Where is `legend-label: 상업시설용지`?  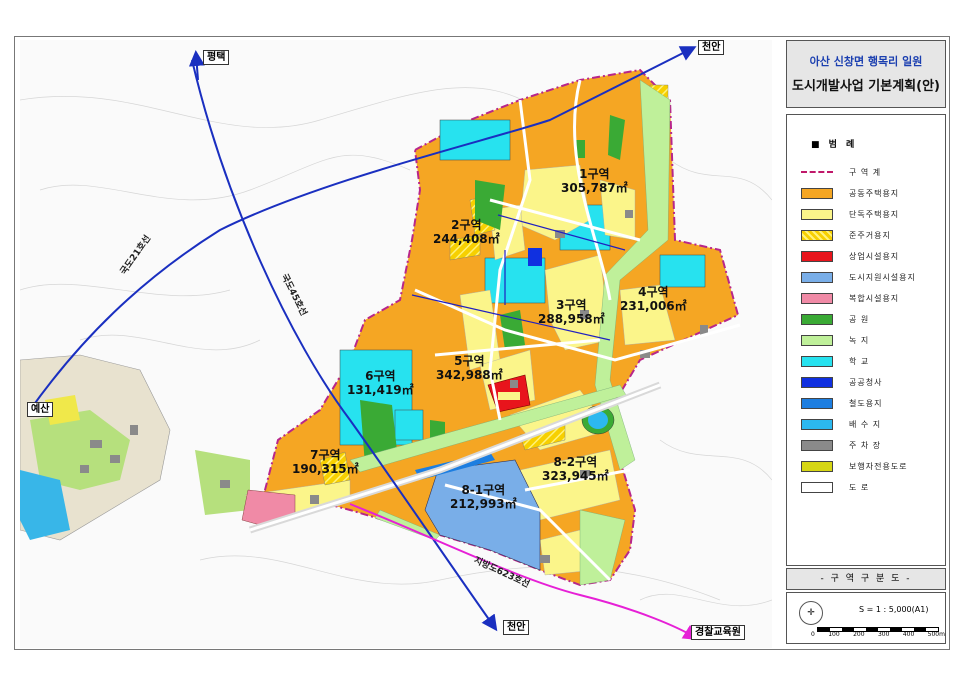 legend-label: 상업시설용지 is located at coordinates (874, 256).